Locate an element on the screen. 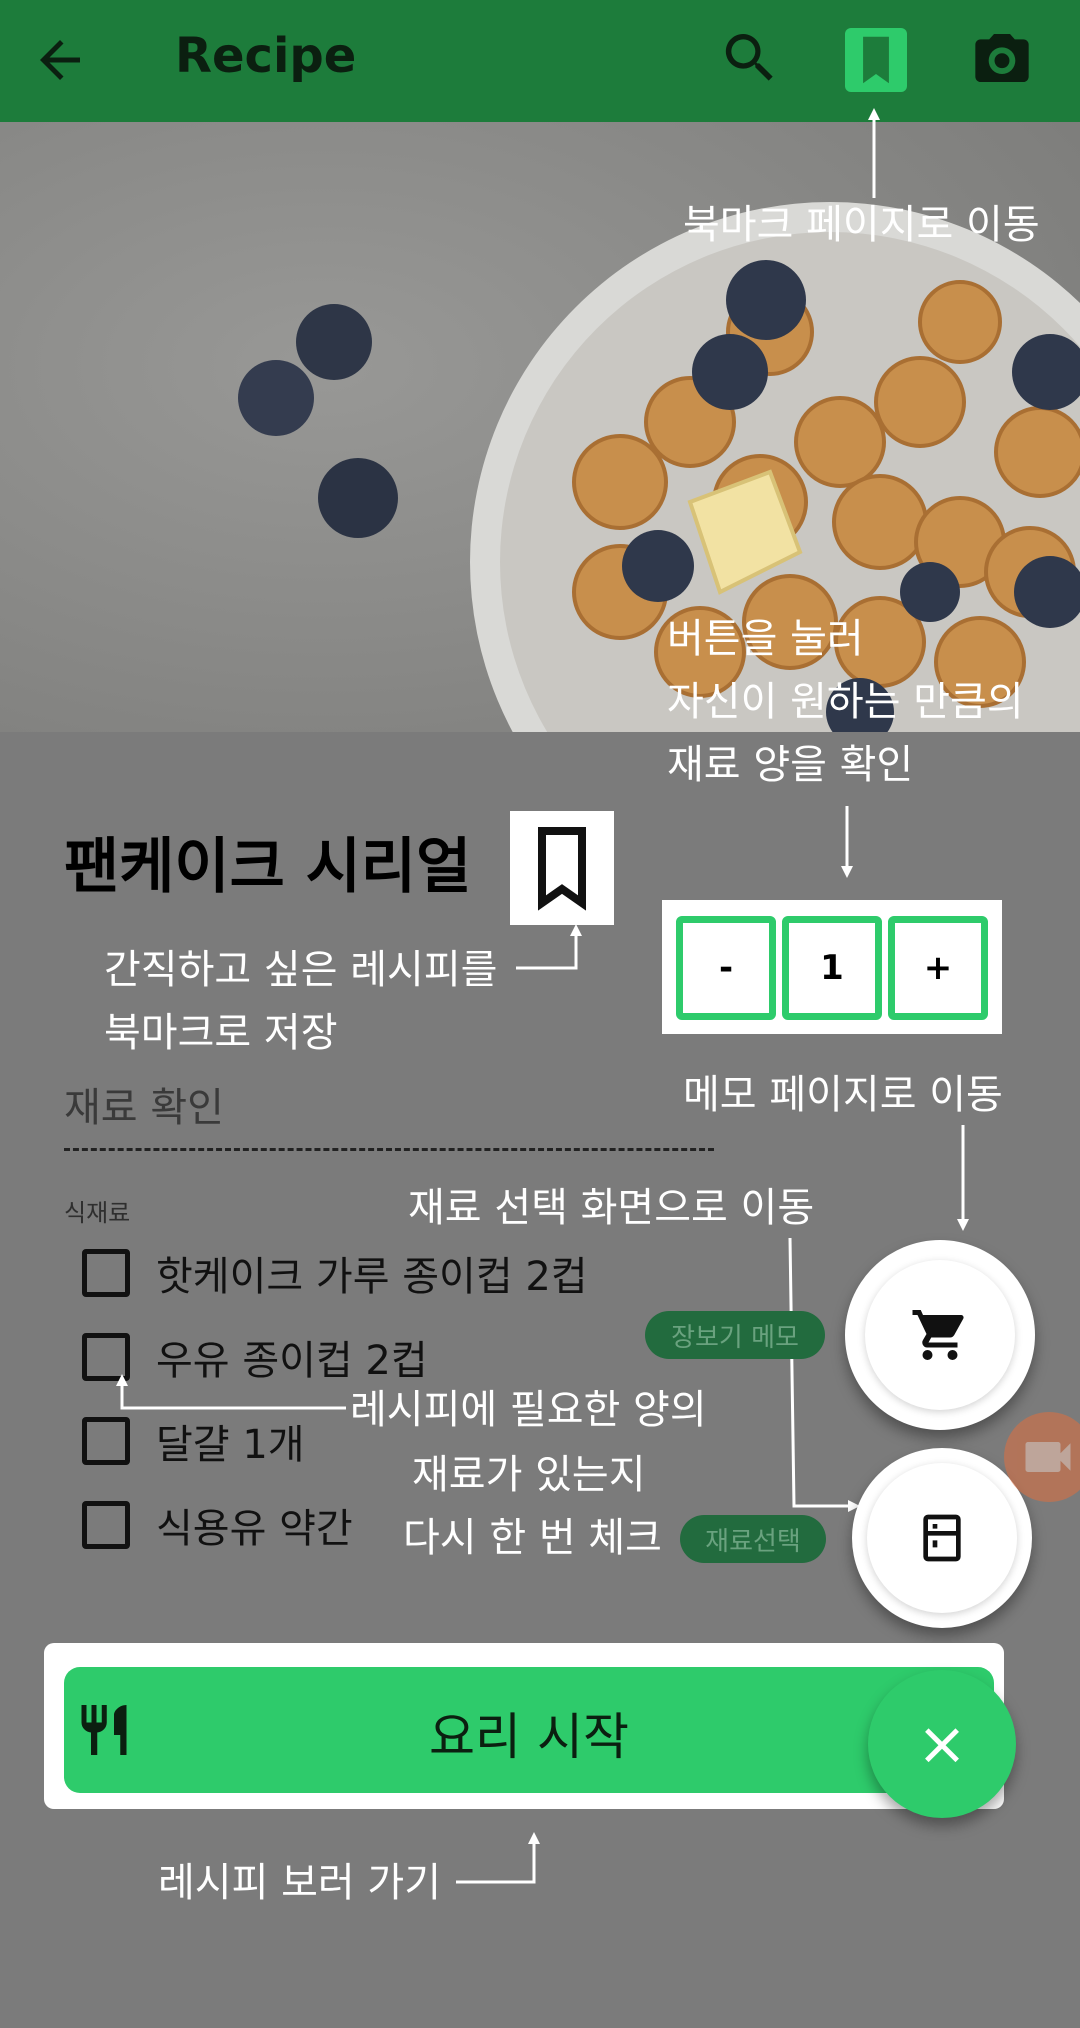 The width and height of the screenshot is (1080, 2028). divider is located at coordinates (389, 1149).